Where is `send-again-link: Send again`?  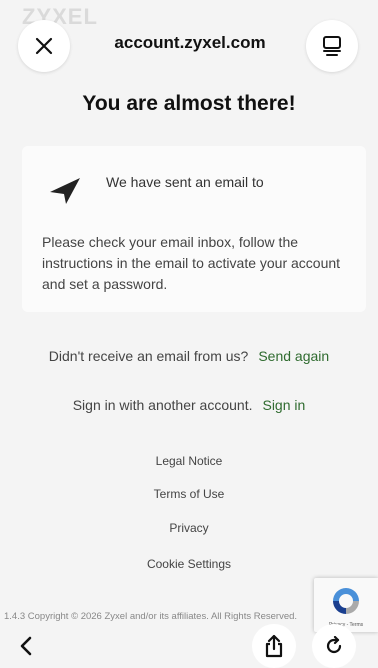 send-again-link: Send again is located at coordinates (293, 356).